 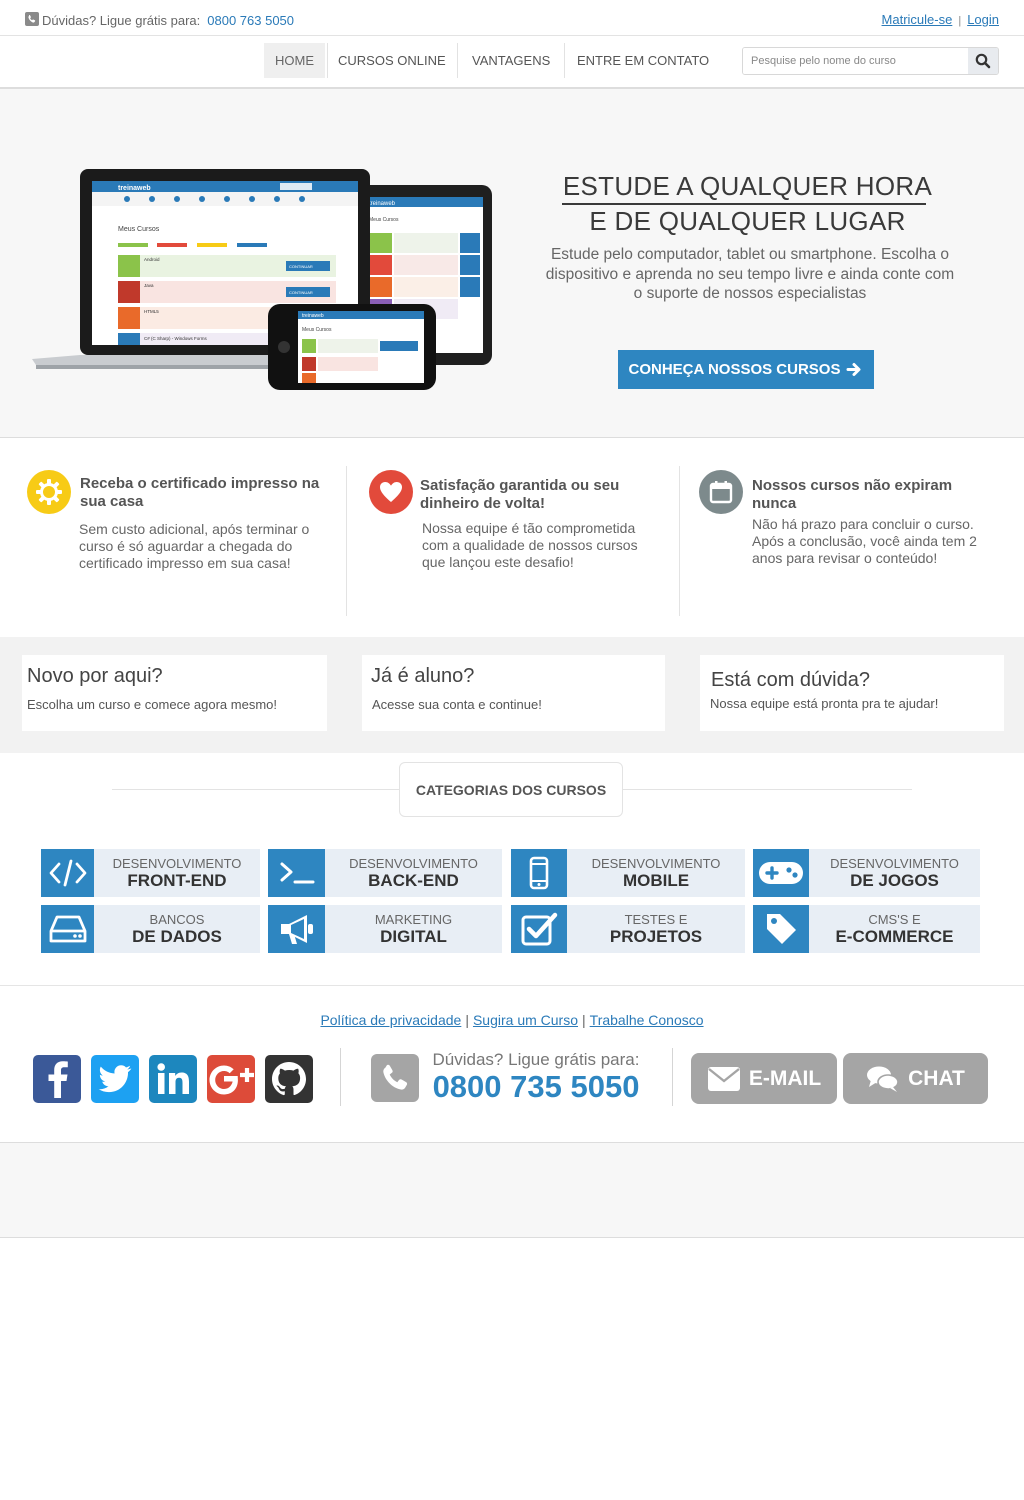 I want to click on email-button: E-MAIL, so click(x=764, y=1078).